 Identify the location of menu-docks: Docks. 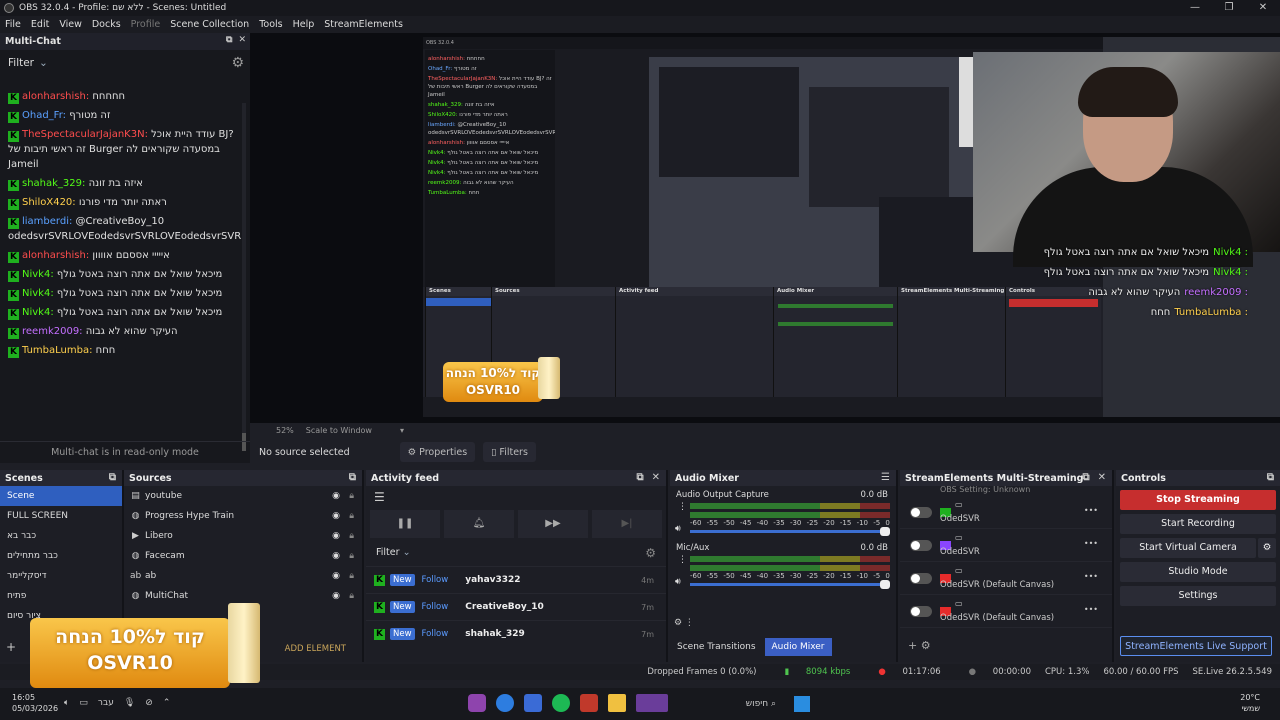
(106, 24).